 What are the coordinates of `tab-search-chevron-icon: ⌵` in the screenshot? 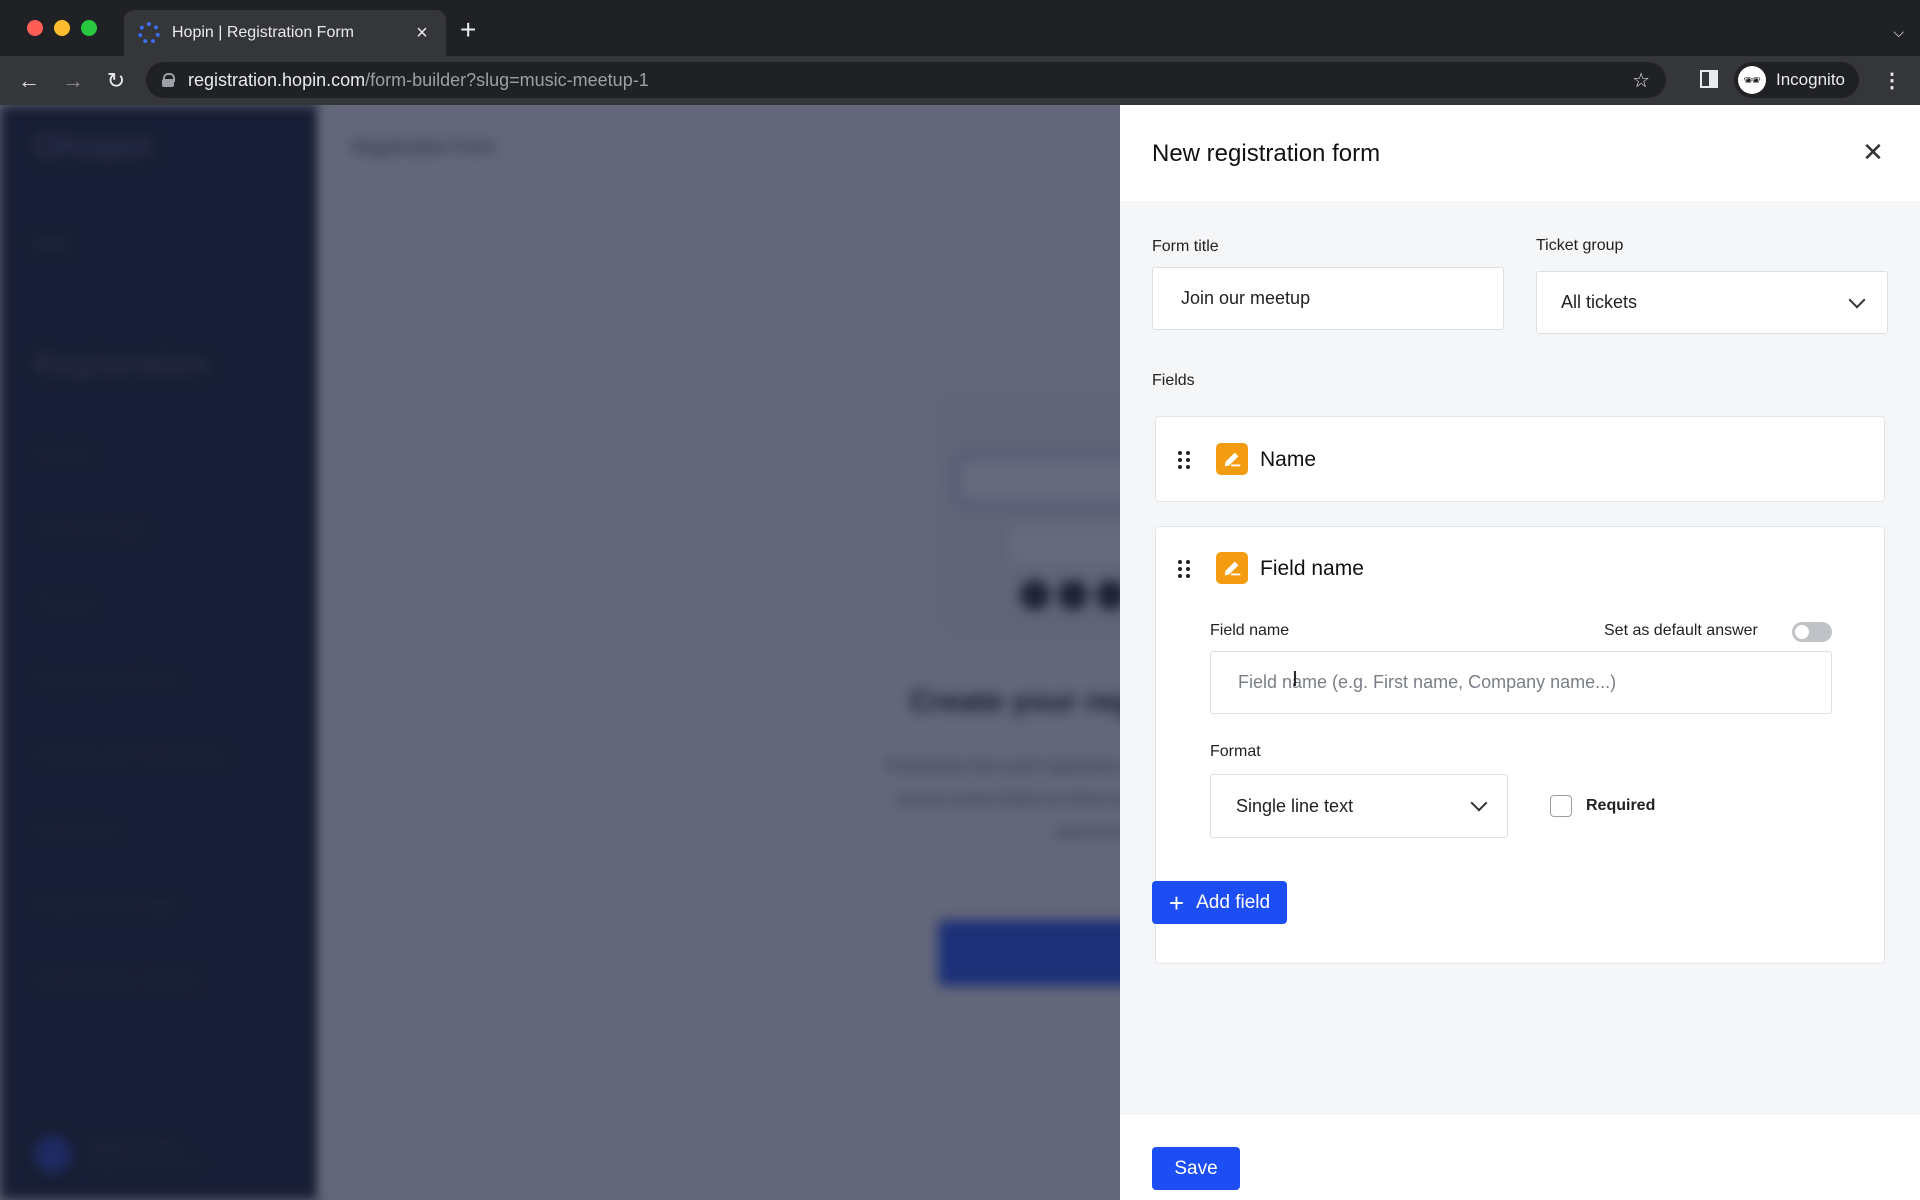 It's located at (1898, 32).